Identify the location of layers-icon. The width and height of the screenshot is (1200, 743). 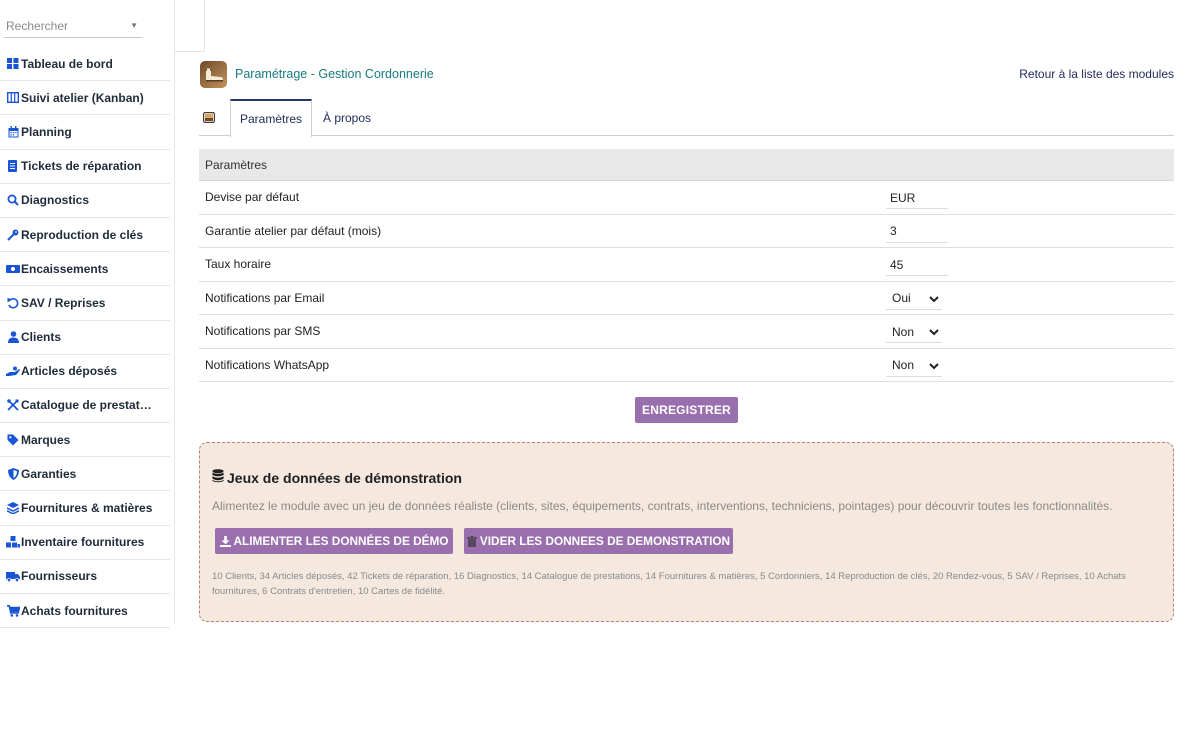
(13, 508).